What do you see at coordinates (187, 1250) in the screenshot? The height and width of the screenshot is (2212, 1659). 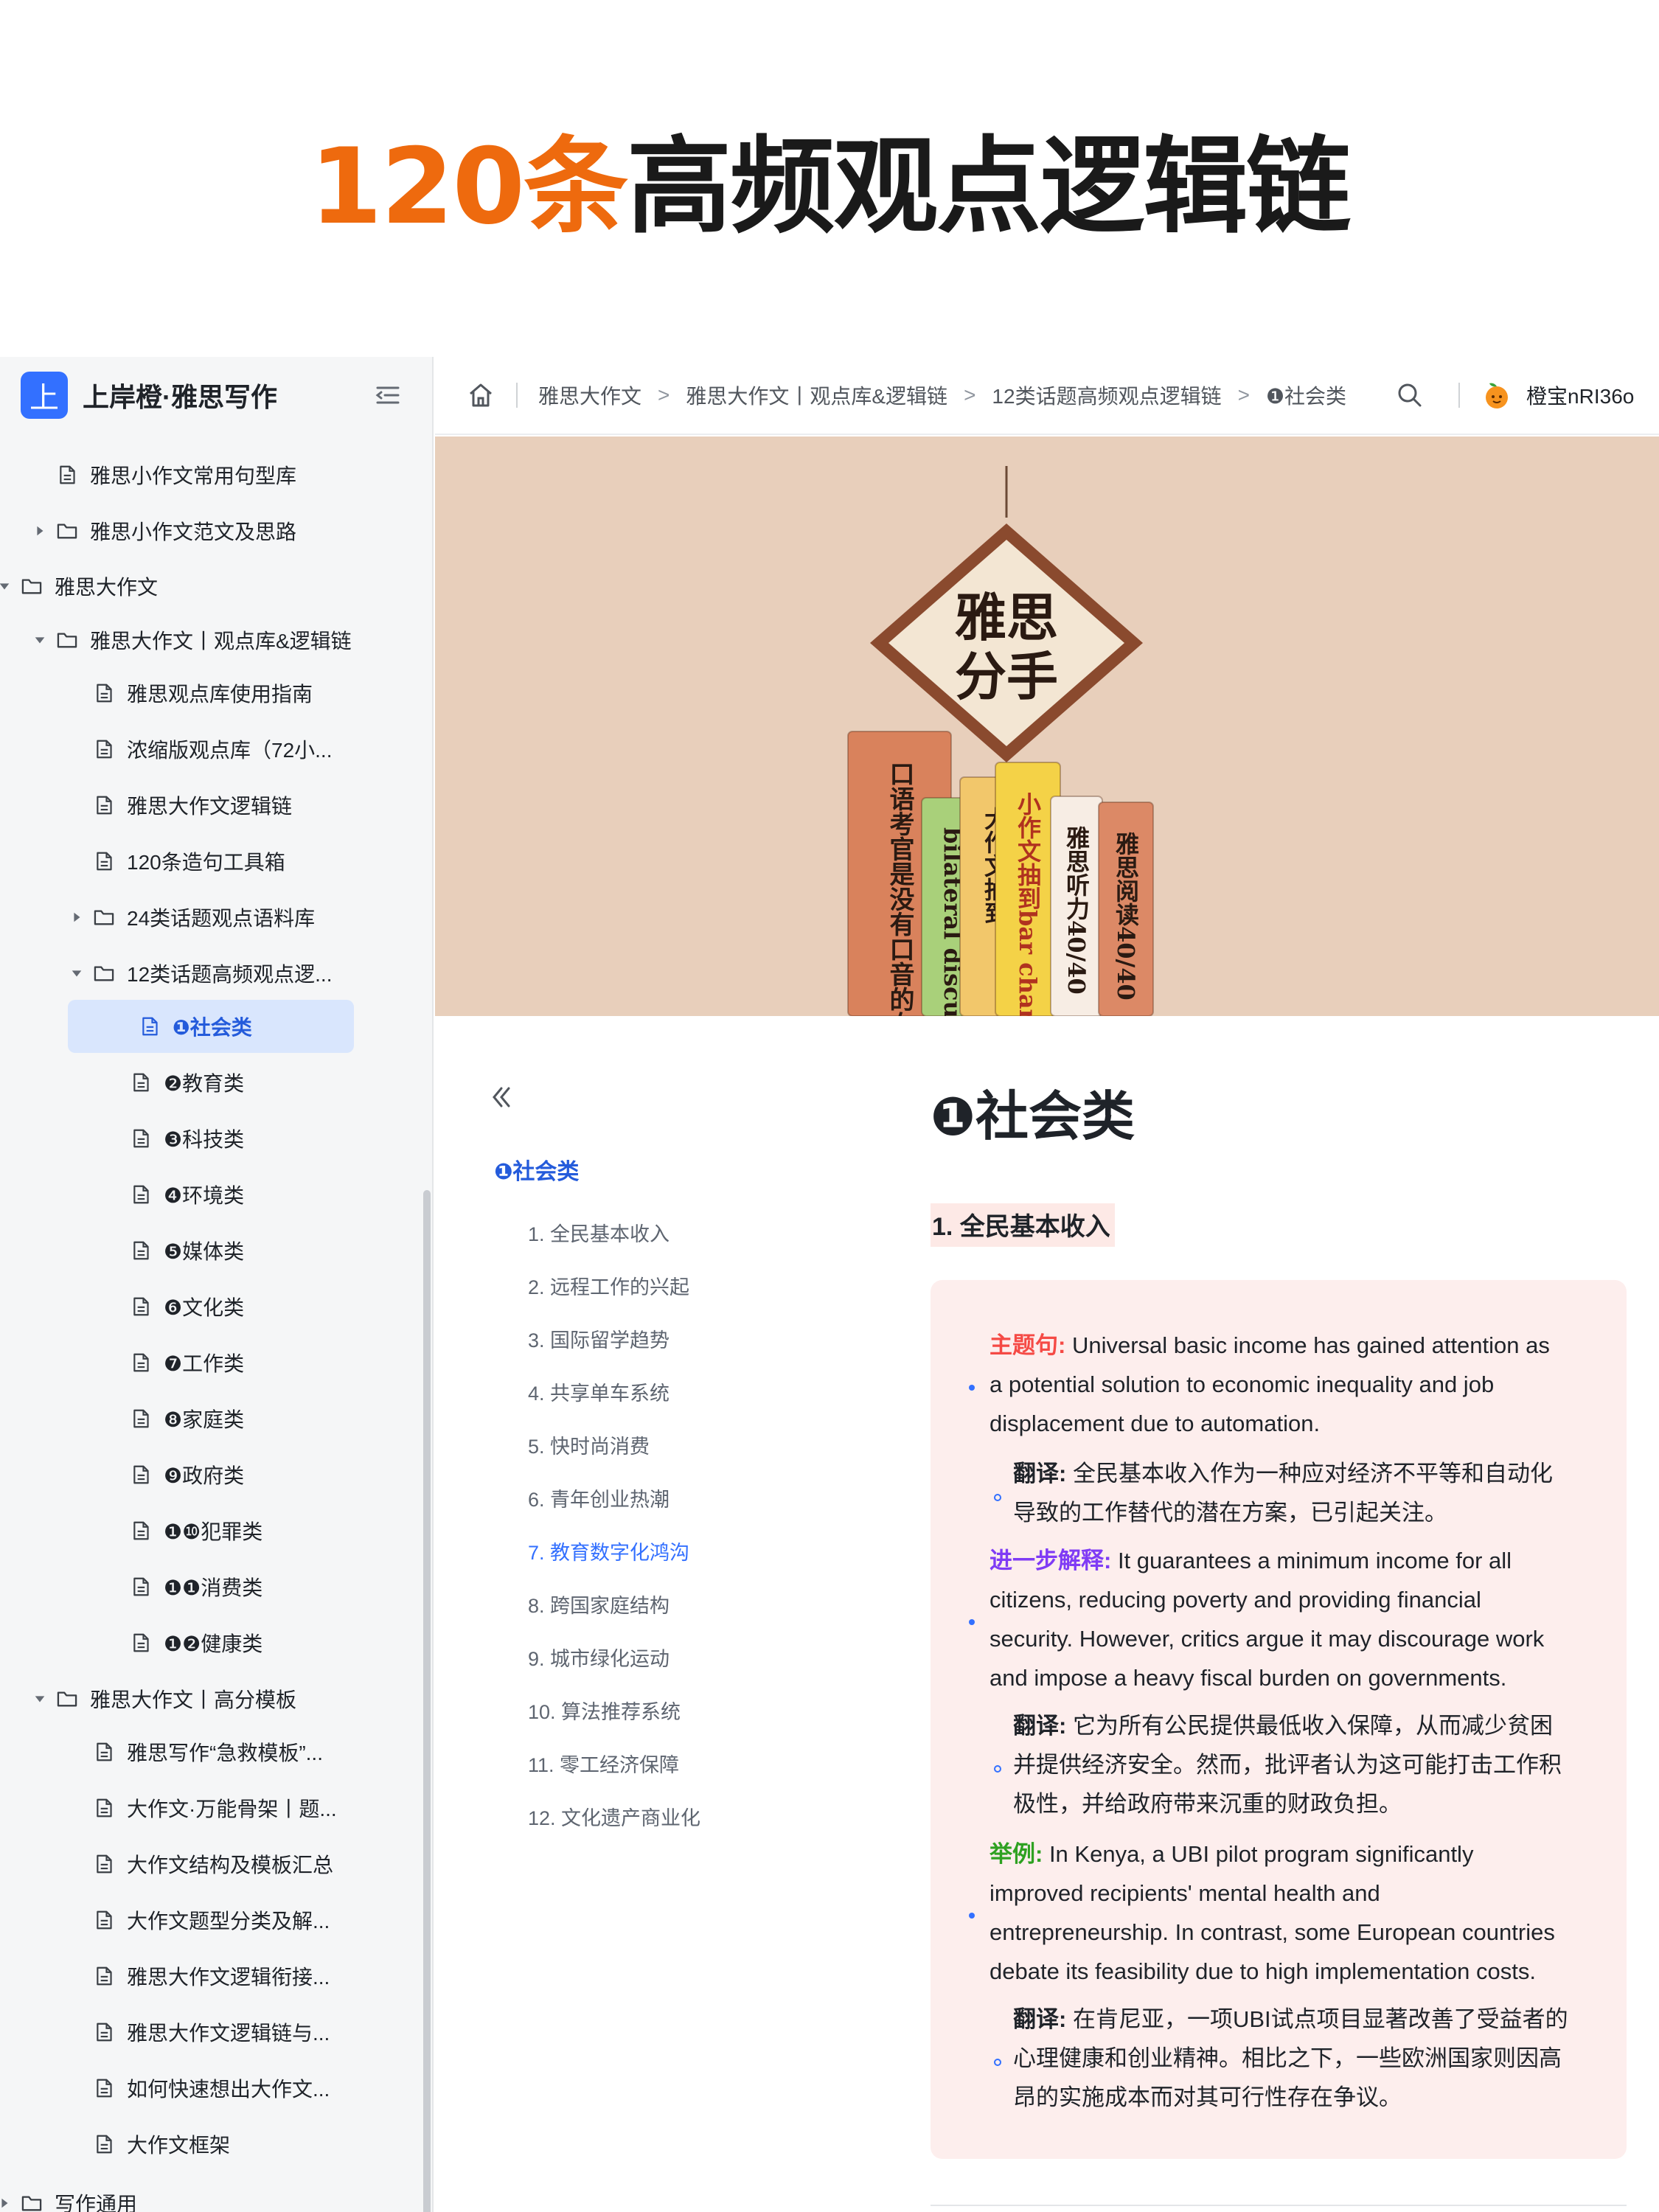 I see `sidebar-doc-item: ❺媒体类` at bounding box center [187, 1250].